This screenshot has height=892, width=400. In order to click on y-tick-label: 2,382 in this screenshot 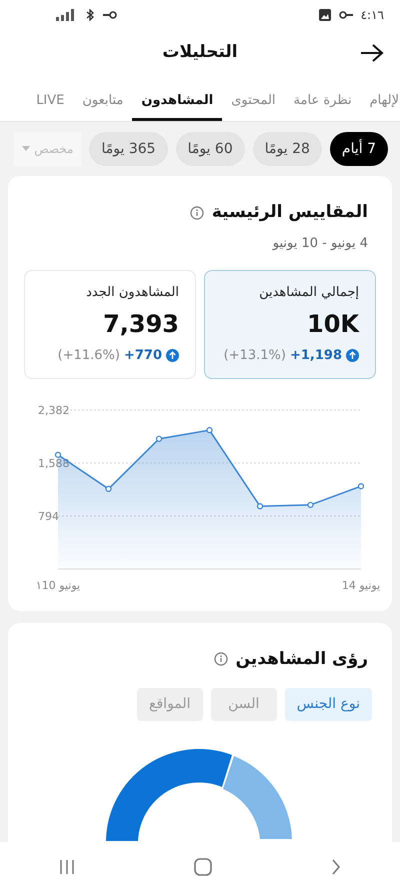, I will do `click(54, 410)`.